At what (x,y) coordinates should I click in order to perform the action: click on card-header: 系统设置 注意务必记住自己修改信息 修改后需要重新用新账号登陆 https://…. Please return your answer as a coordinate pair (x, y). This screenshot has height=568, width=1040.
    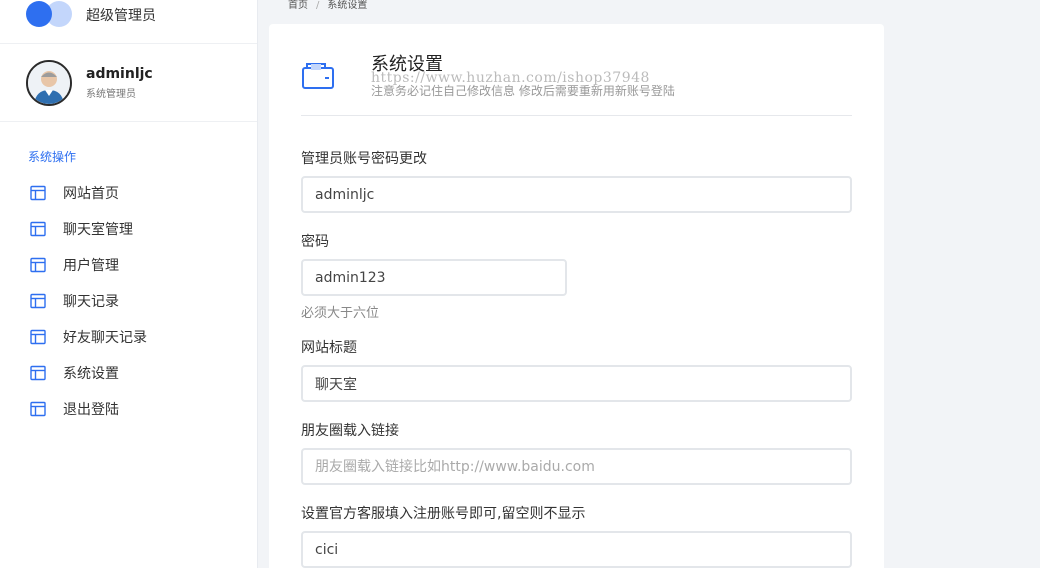
    Looking at the image, I should click on (576, 82).